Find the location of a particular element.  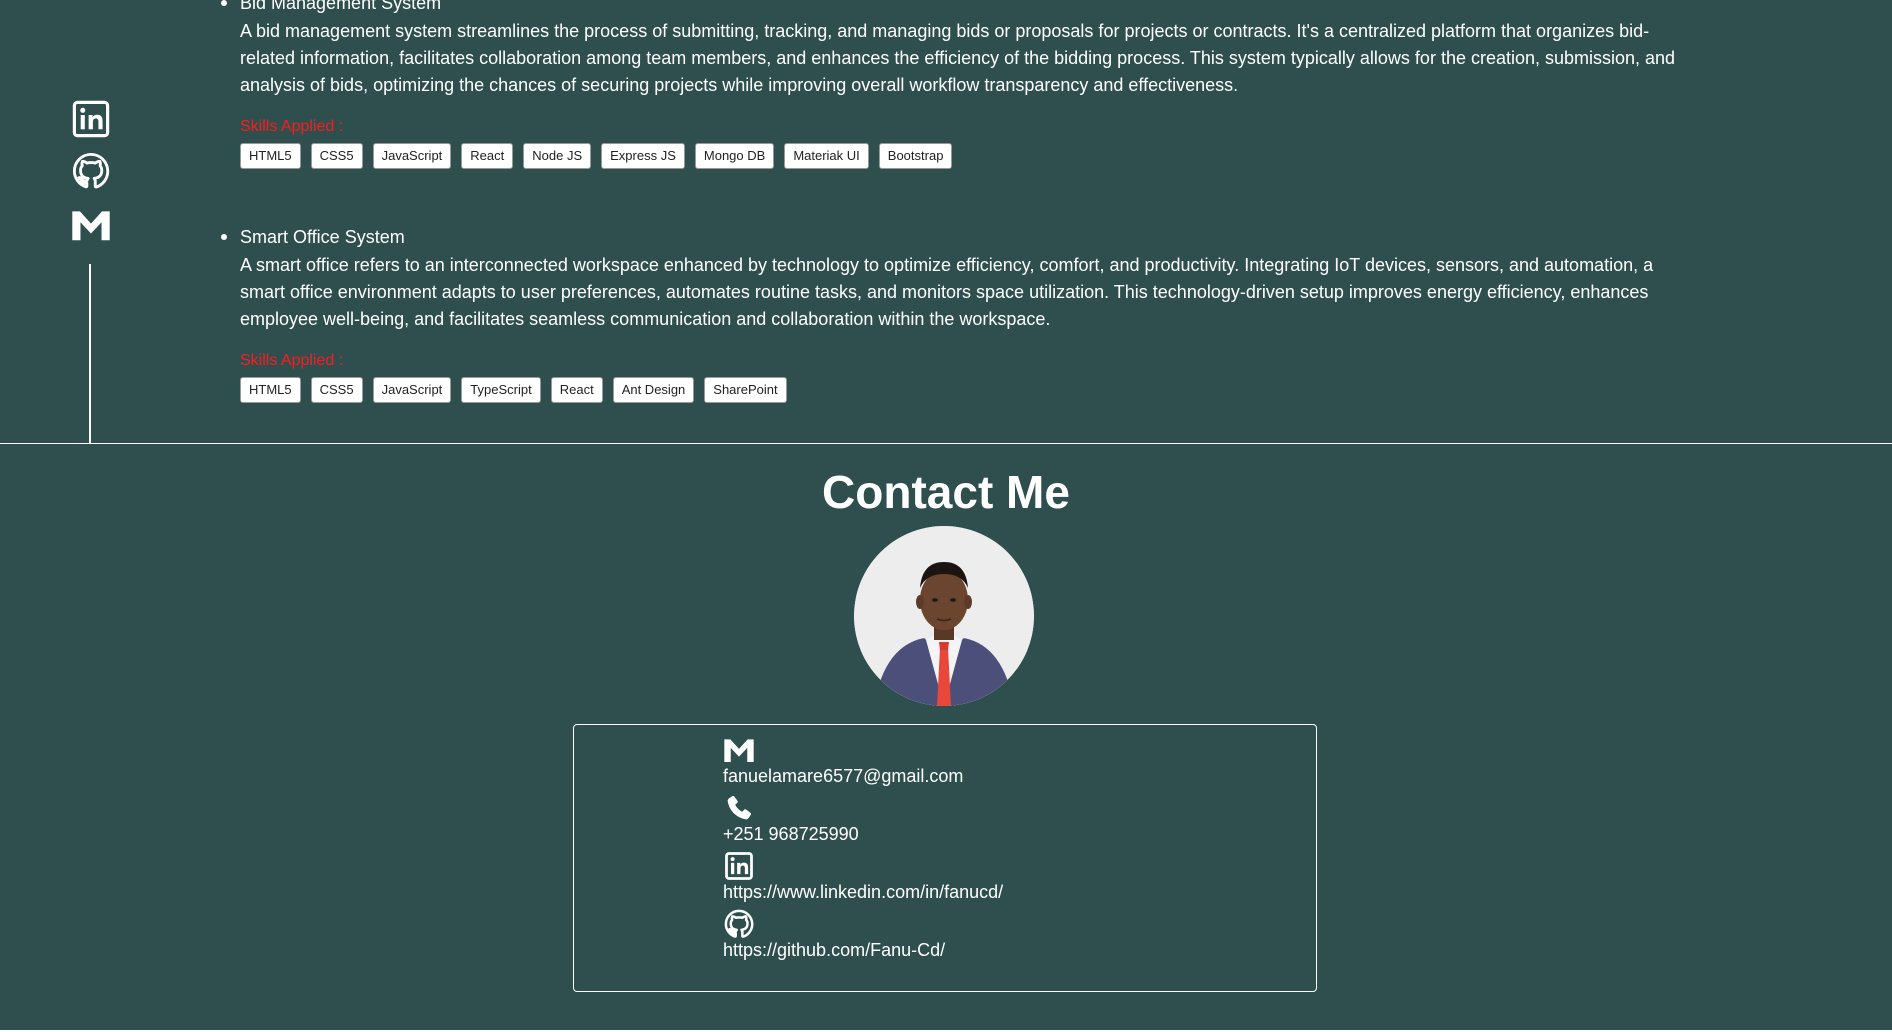

rail-divider-line is located at coordinates (90, 354).